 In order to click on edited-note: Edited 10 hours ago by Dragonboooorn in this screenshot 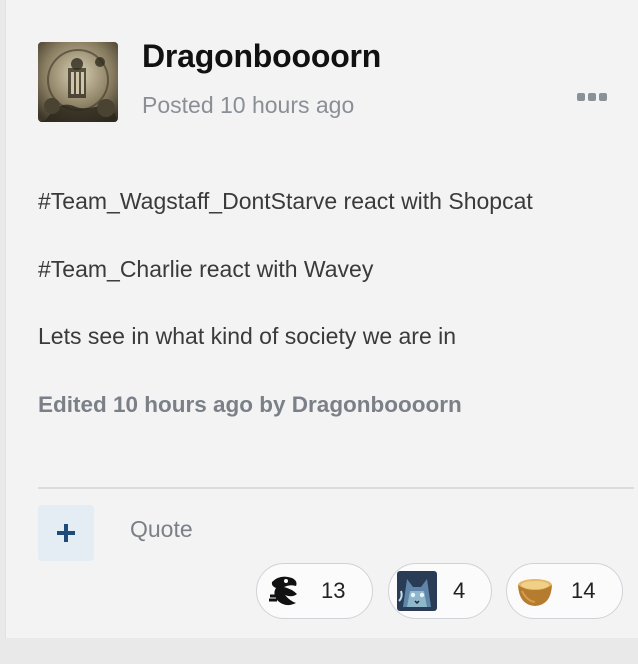, I will do `click(250, 404)`.